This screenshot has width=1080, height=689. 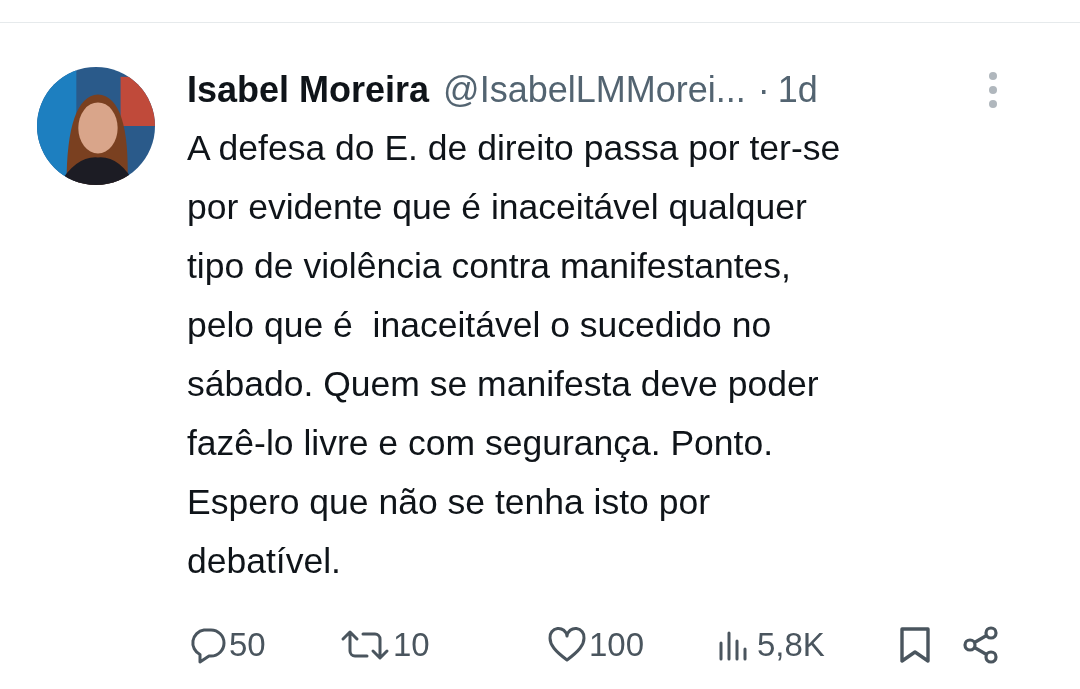 What do you see at coordinates (308, 90) in the screenshot?
I see `author-name: Isabel Moreira` at bounding box center [308, 90].